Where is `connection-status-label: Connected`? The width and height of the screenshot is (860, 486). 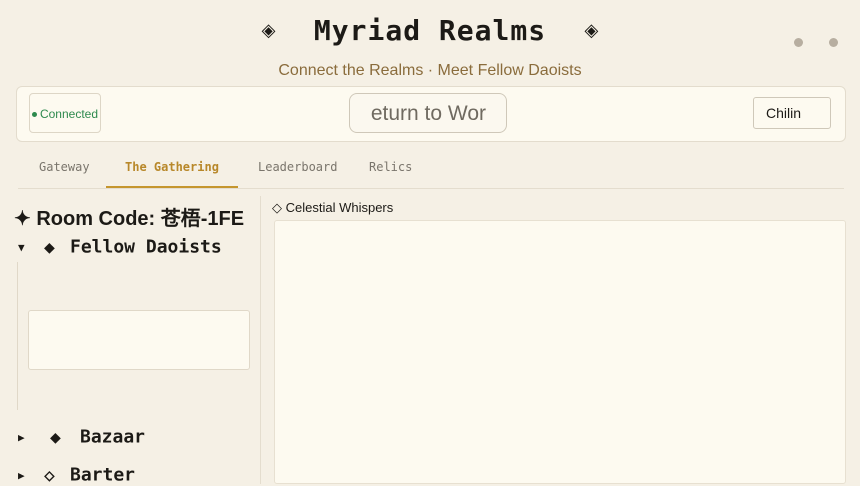 connection-status-label: Connected is located at coordinates (69, 114).